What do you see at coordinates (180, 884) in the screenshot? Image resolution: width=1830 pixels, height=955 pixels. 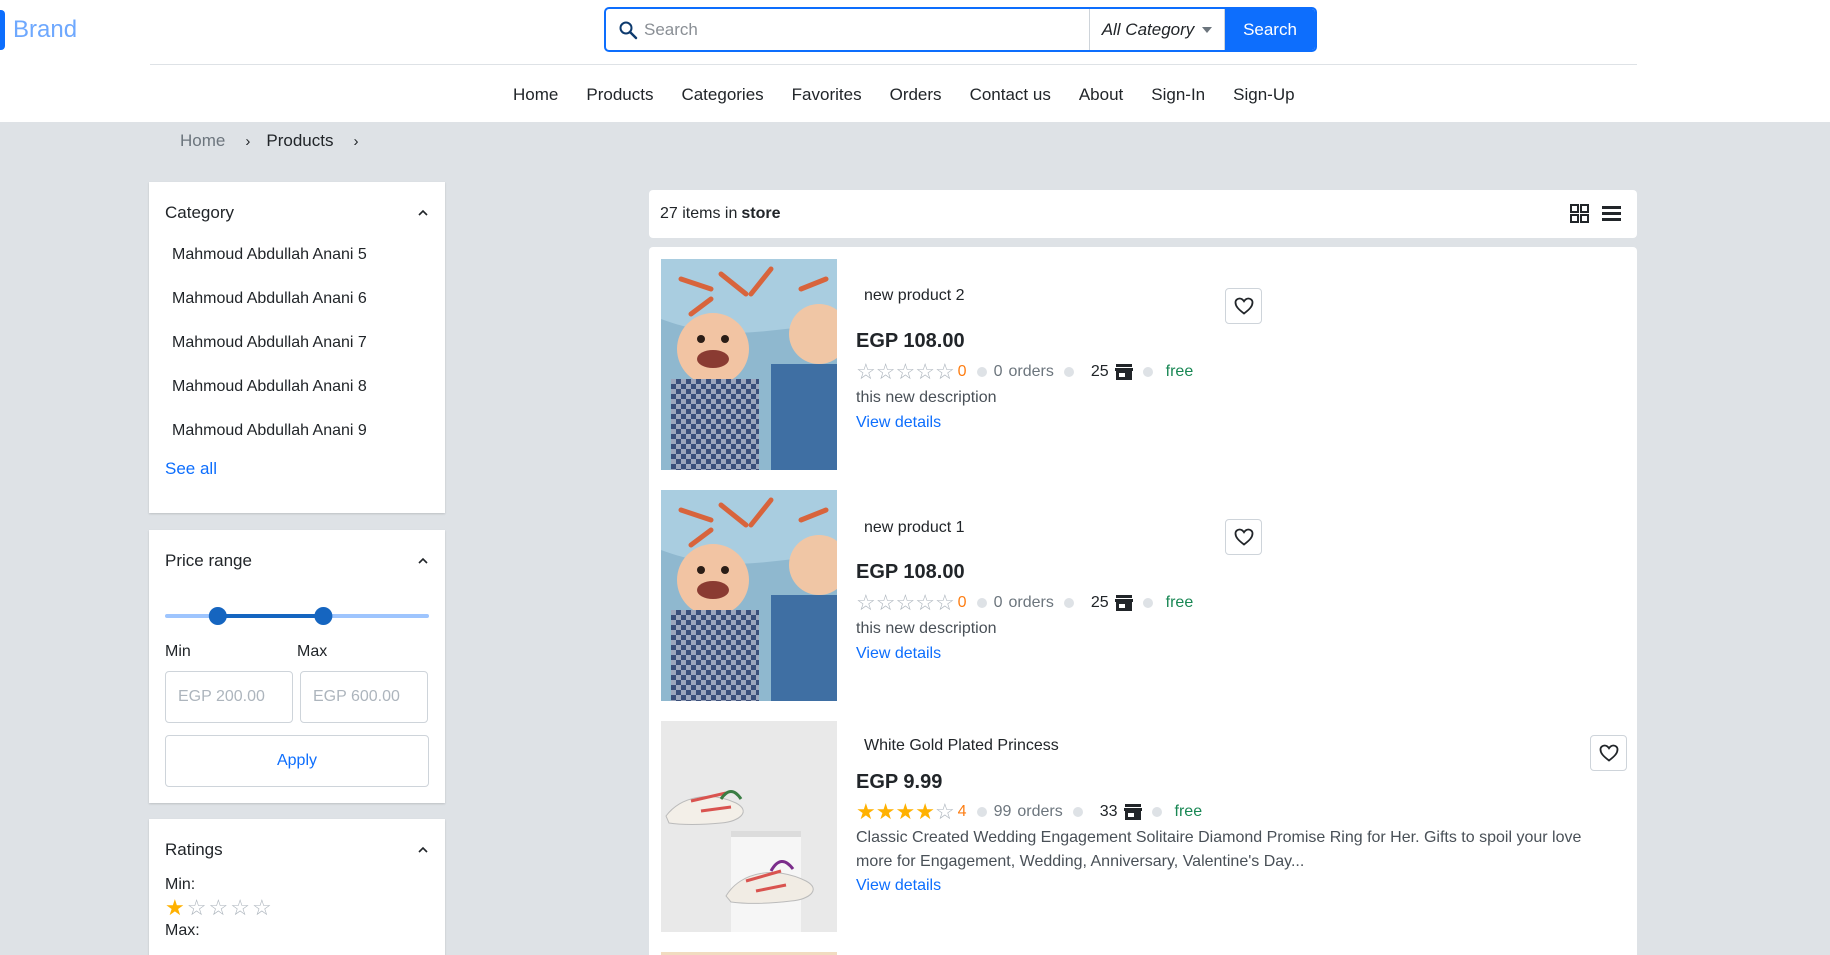 I see `rating-min-label: Min:` at bounding box center [180, 884].